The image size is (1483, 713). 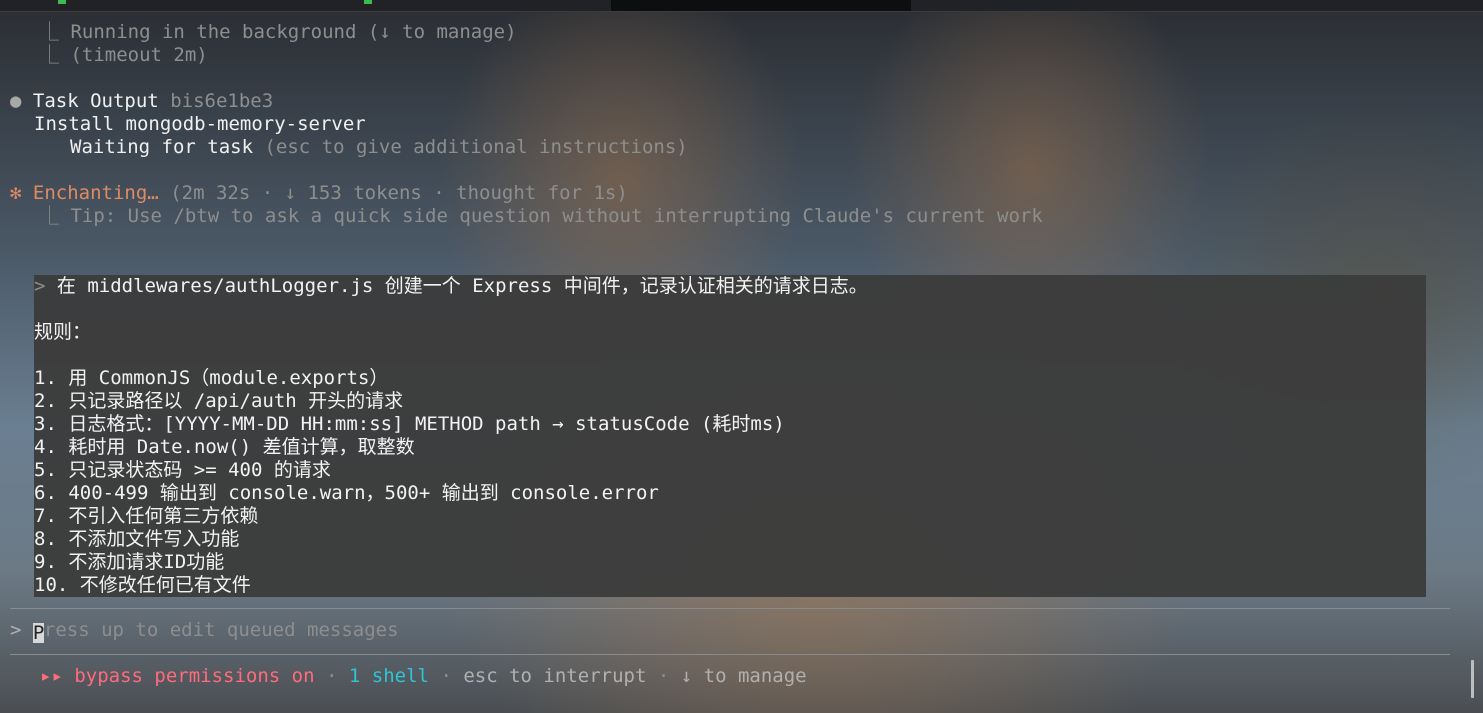 What do you see at coordinates (211, 378) in the screenshot?
I see `queued-rule: 1. 用 CommonJS（module.exports）` at bounding box center [211, 378].